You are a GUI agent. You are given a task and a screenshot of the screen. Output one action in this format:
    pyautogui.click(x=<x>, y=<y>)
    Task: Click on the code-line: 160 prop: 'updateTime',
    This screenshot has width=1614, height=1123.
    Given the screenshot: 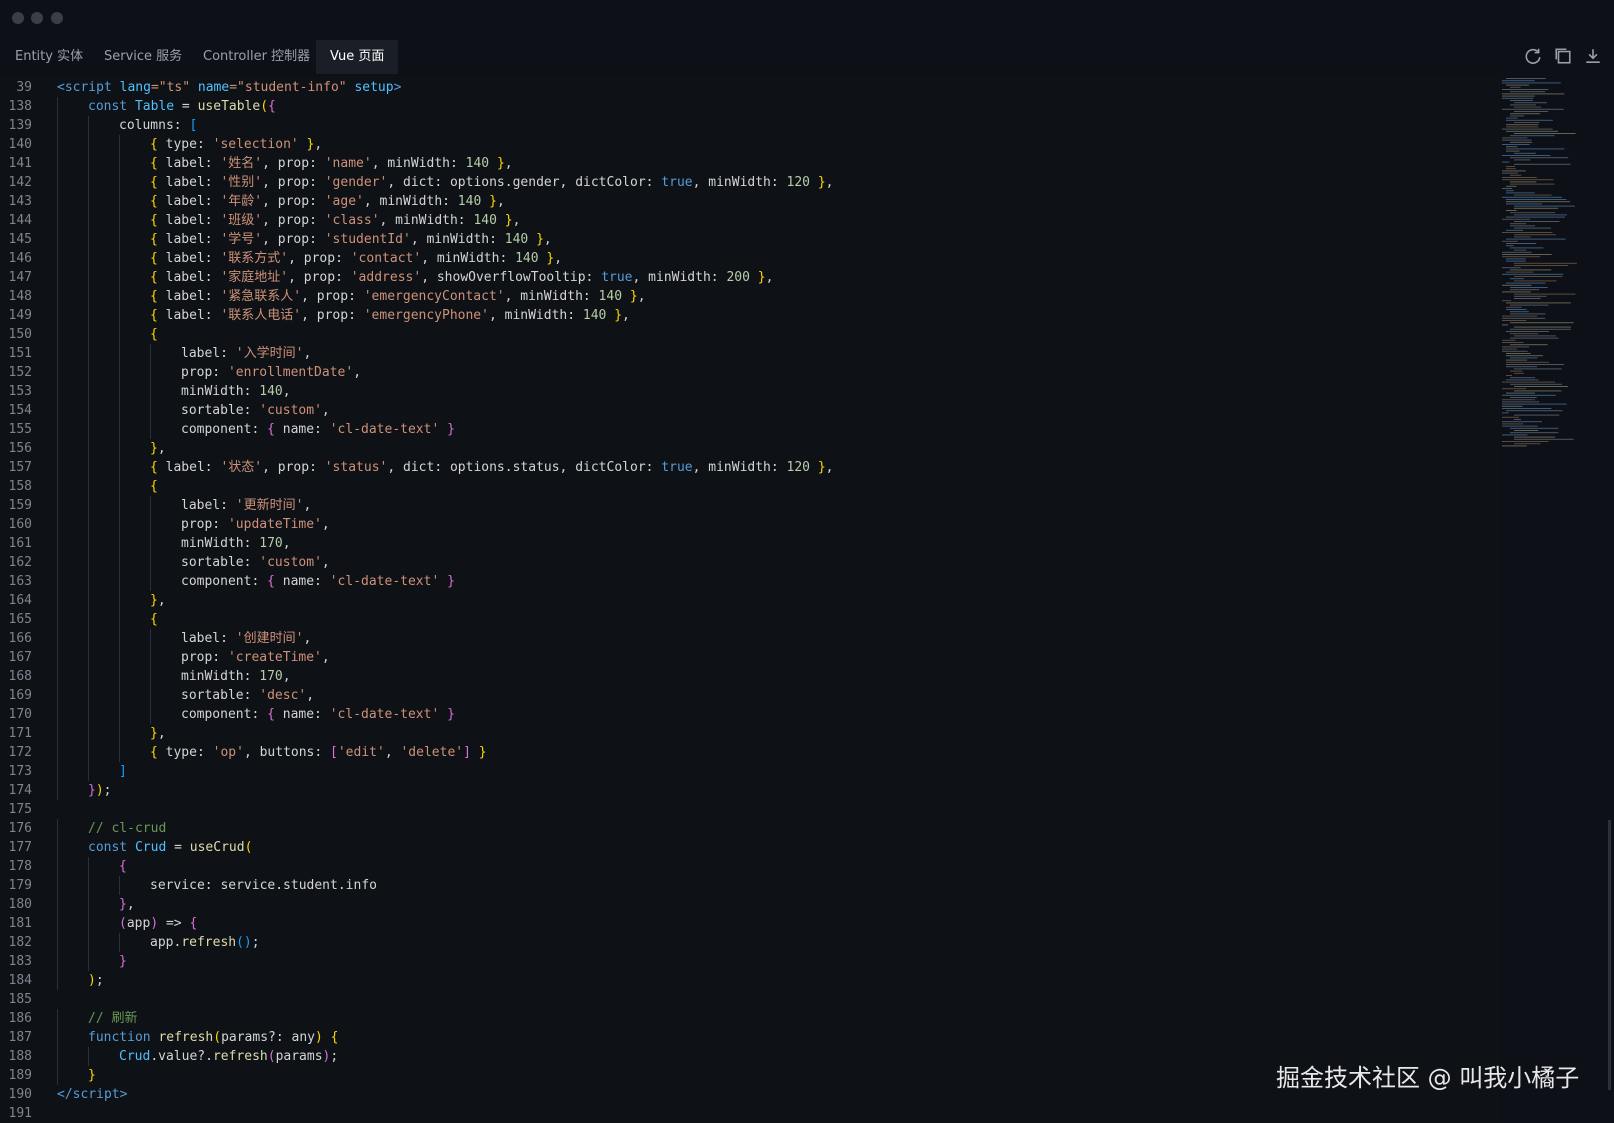 What is the action you would take?
    pyautogui.click(x=745, y=524)
    